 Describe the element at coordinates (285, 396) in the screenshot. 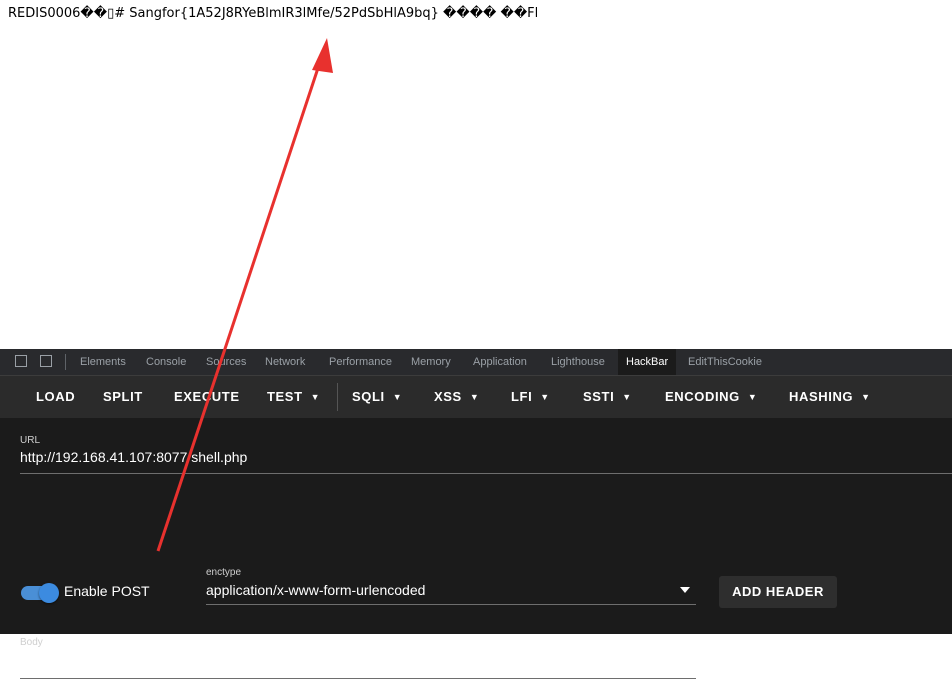

I see `test-label: TEST` at that location.